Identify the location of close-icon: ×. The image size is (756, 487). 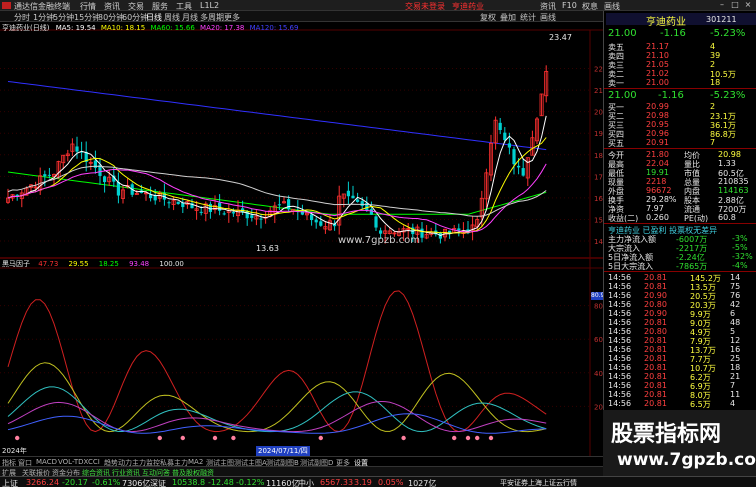
(748, 5).